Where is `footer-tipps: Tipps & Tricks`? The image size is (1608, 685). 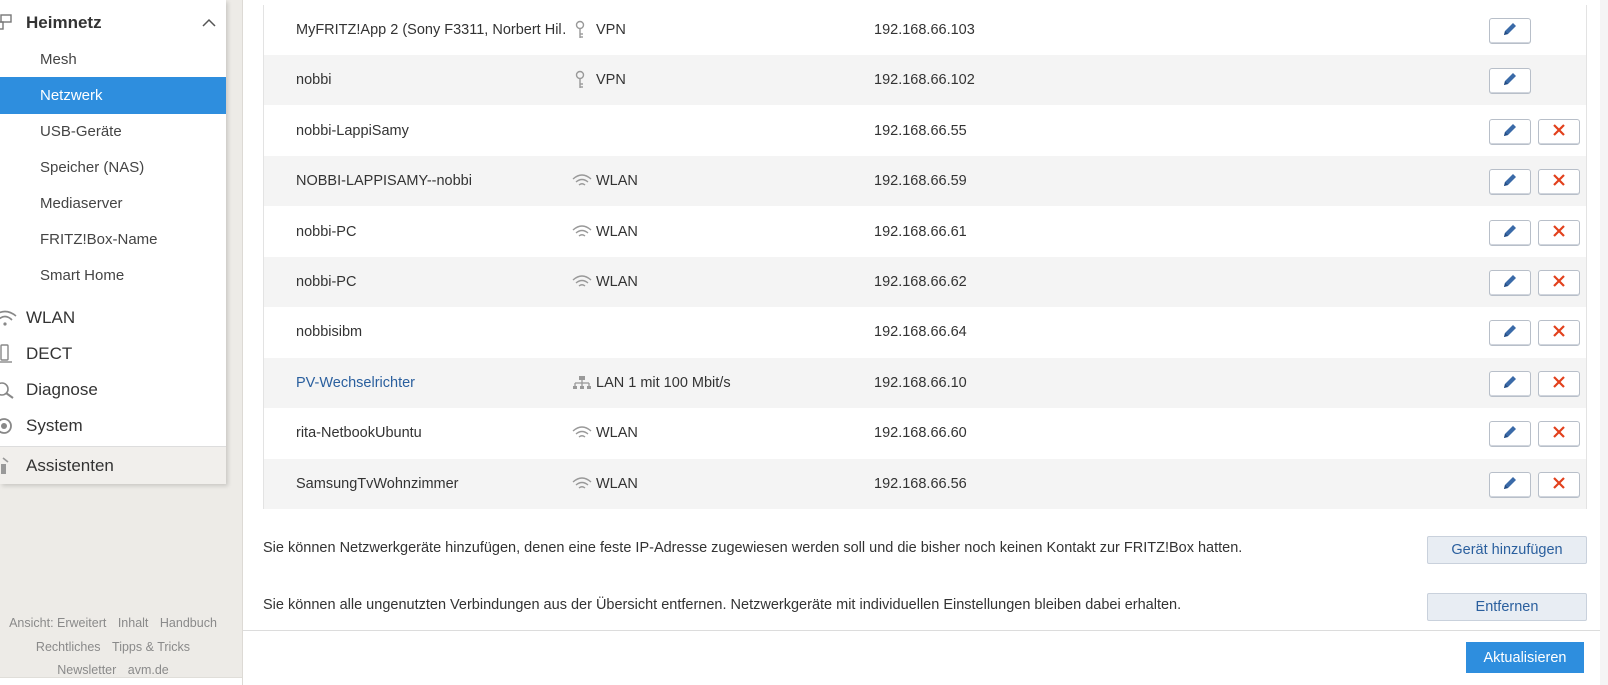
footer-tipps: Tipps & Tricks is located at coordinates (151, 647).